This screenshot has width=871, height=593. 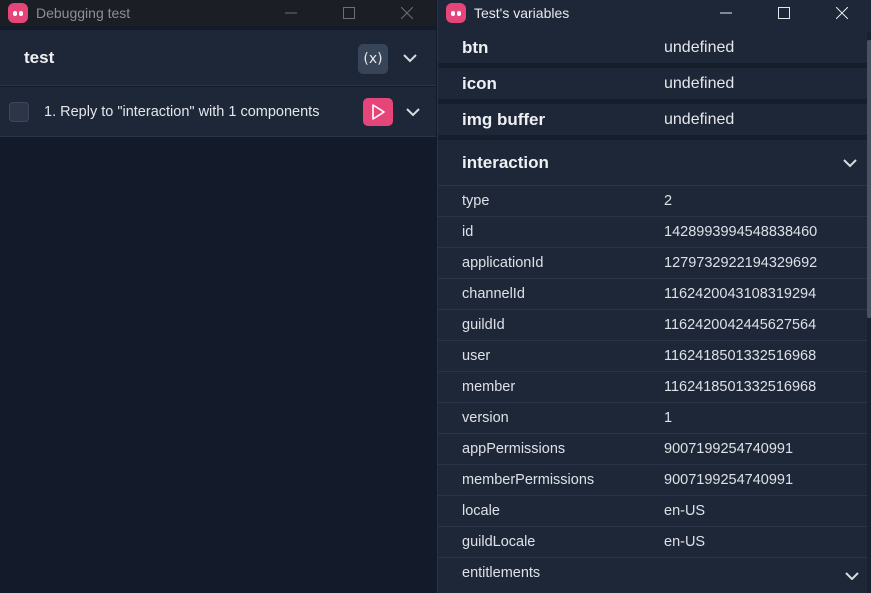 I want to click on variables-button: (x), so click(x=373, y=59).